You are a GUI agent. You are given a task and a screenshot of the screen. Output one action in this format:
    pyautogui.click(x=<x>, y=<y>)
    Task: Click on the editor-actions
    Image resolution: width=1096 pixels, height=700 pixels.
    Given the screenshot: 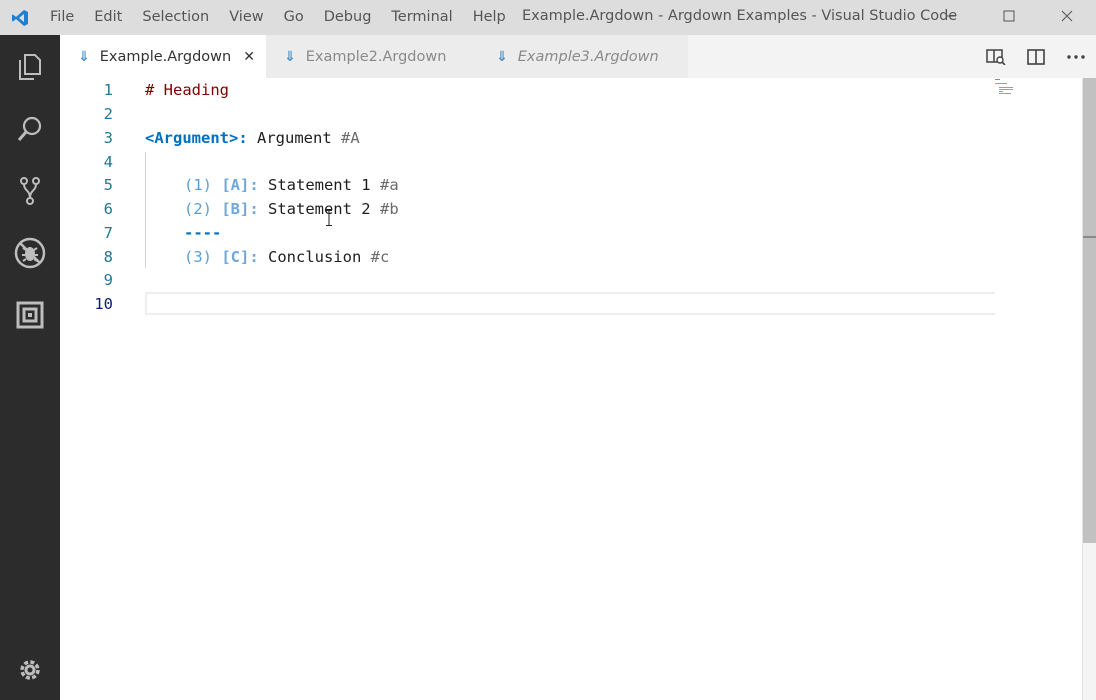 What is the action you would take?
    pyautogui.click(x=1036, y=56)
    